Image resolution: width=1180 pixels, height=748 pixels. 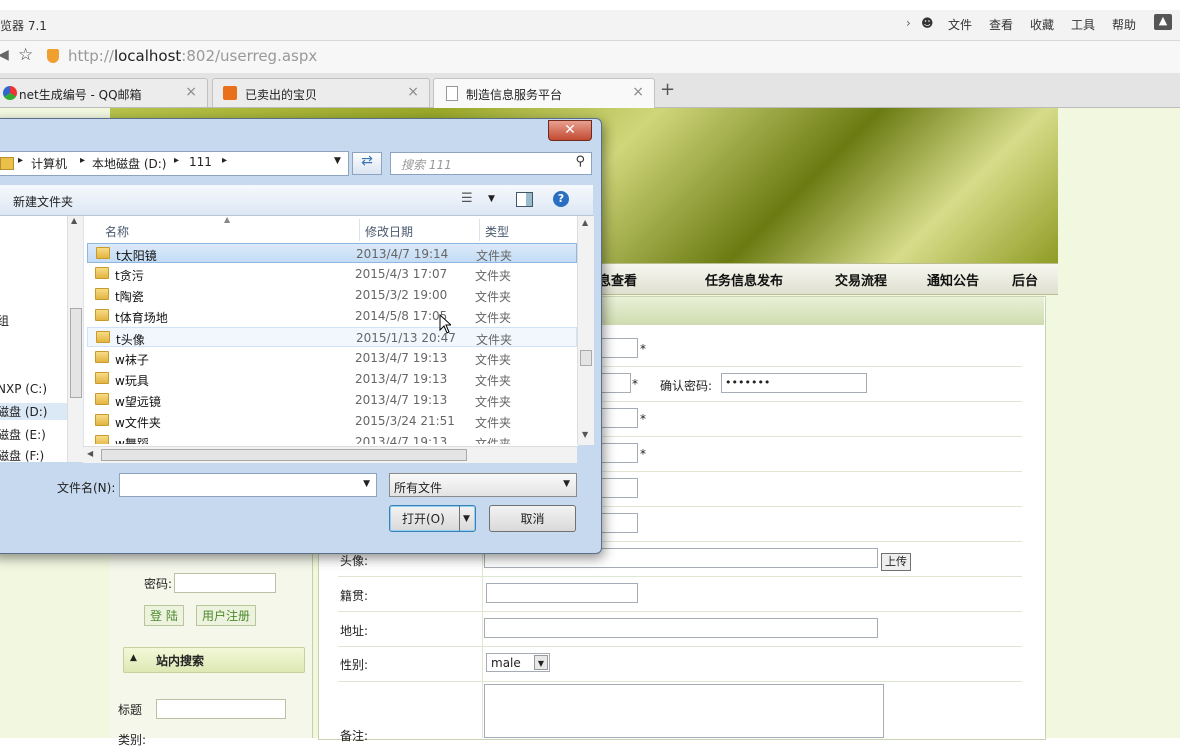 I want to click on tab-taobao: 已卖出的宝贝 ×, so click(x=321, y=92).